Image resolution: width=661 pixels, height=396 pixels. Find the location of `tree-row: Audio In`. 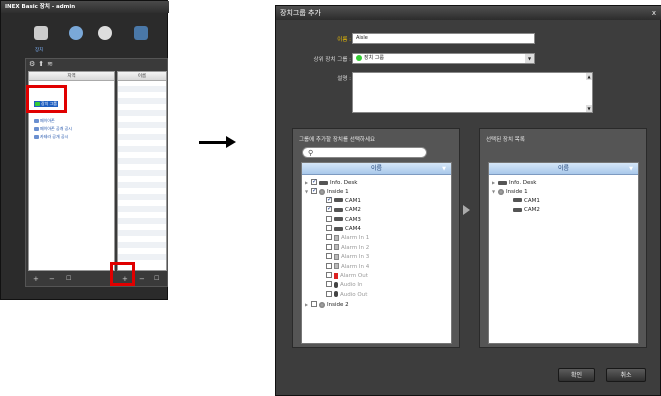

tree-row: Audio In is located at coordinates (341, 285).